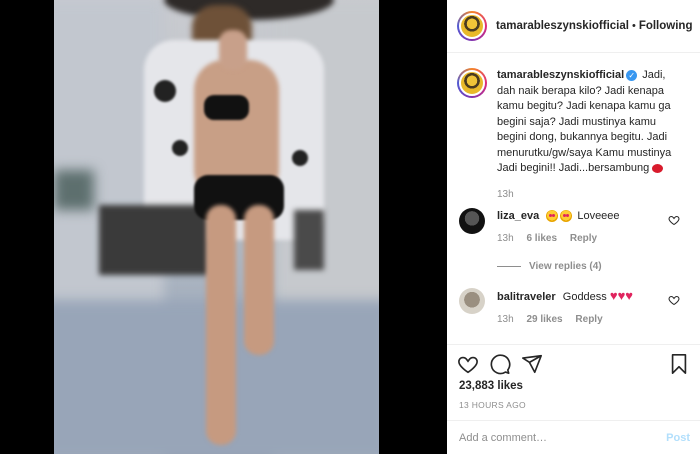 The height and width of the screenshot is (454, 700). I want to click on comment-likes-count: 6 likes, so click(541, 238).